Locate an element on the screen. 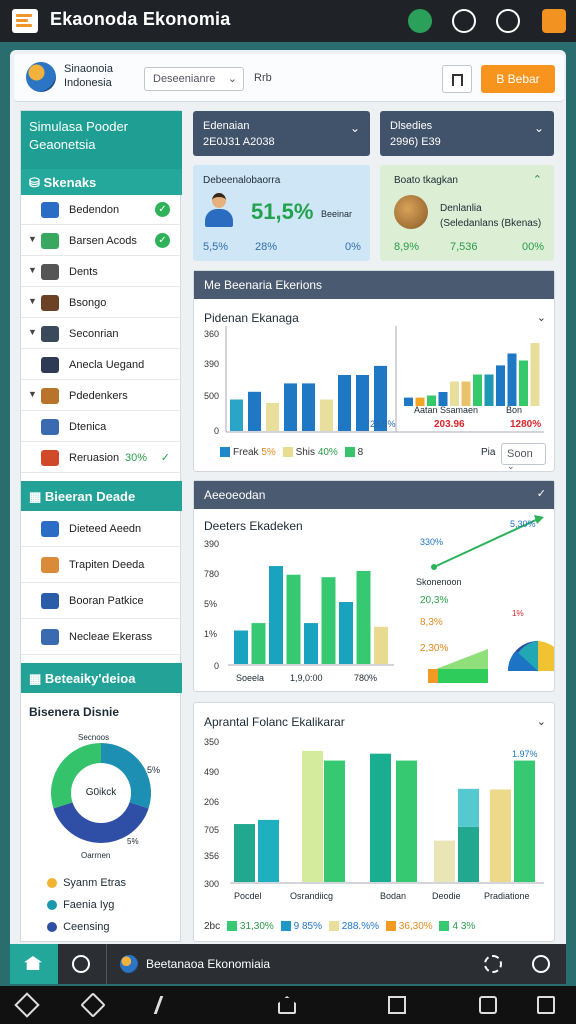 The width and height of the screenshot is (576, 1024). period-dropdown: Edenaian 2E0J31 A2038 ⌄ is located at coordinates (281, 133).